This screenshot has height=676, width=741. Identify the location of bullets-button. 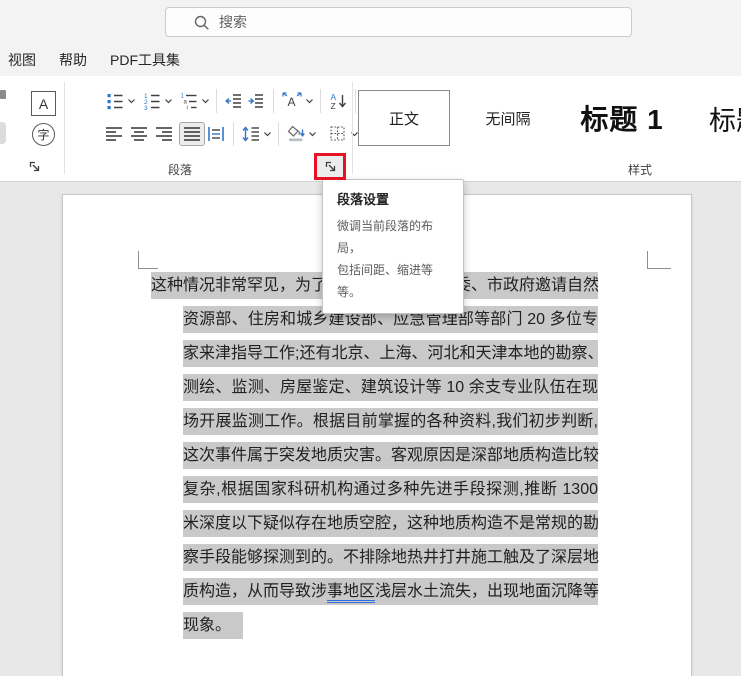
(115, 101).